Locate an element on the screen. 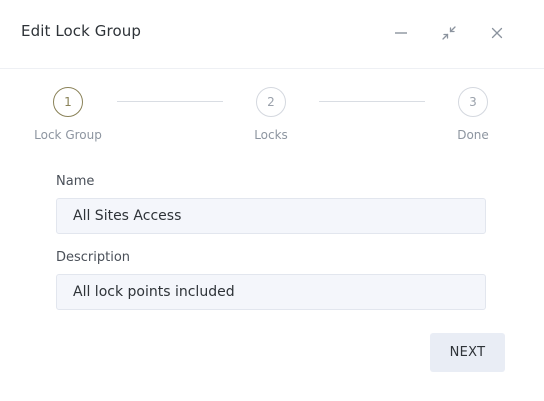  minimize-icon is located at coordinates (401, 33).